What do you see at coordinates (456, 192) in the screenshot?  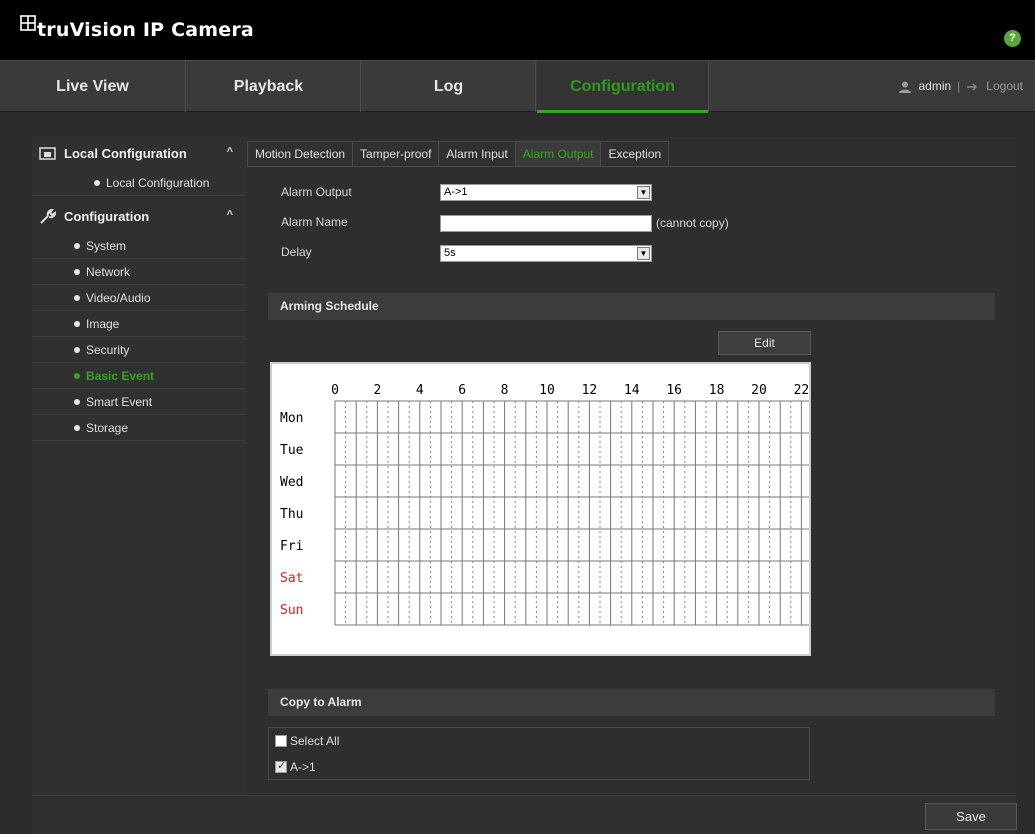 I see `alarm-output-value: A->1` at bounding box center [456, 192].